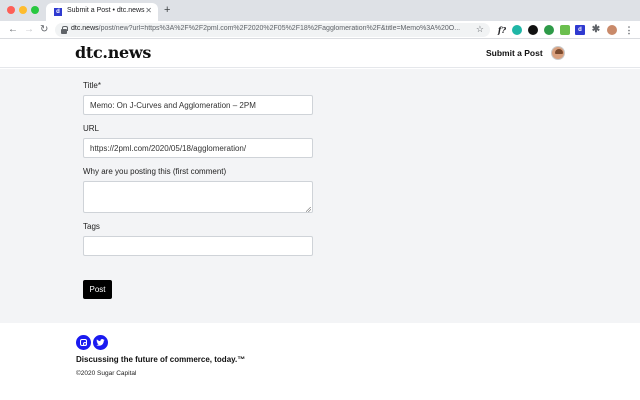  I want to click on favicon-icon: d, so click(58, 12).